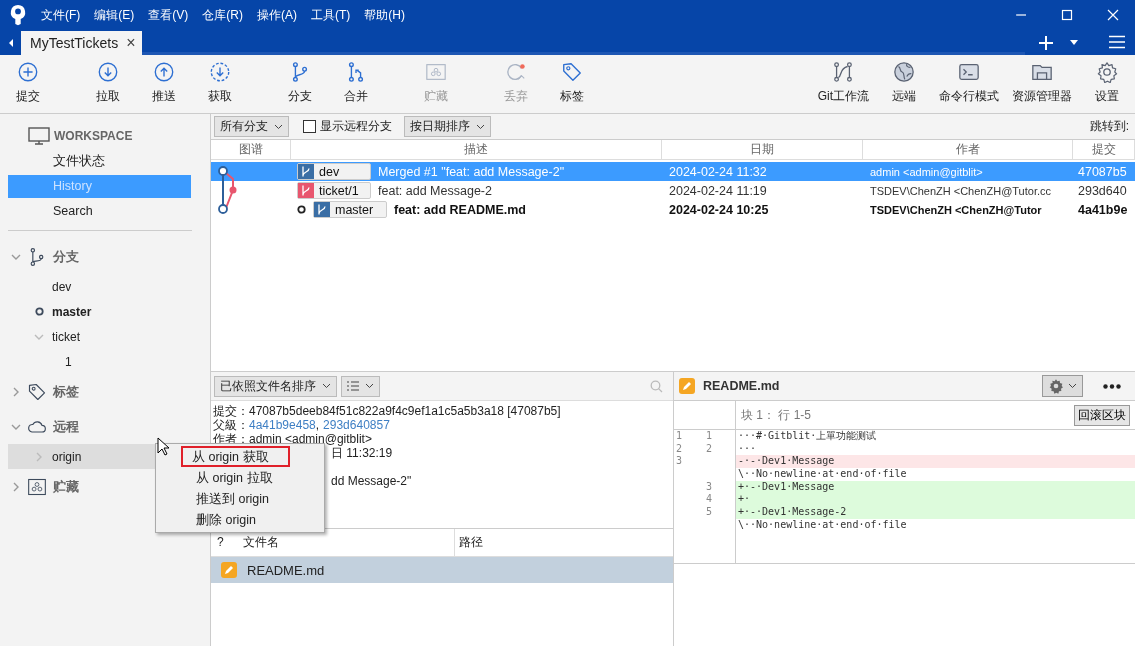  Describe the element at coordinates (72, 311) in the screenshot. I see `tree-item: master` at that location.